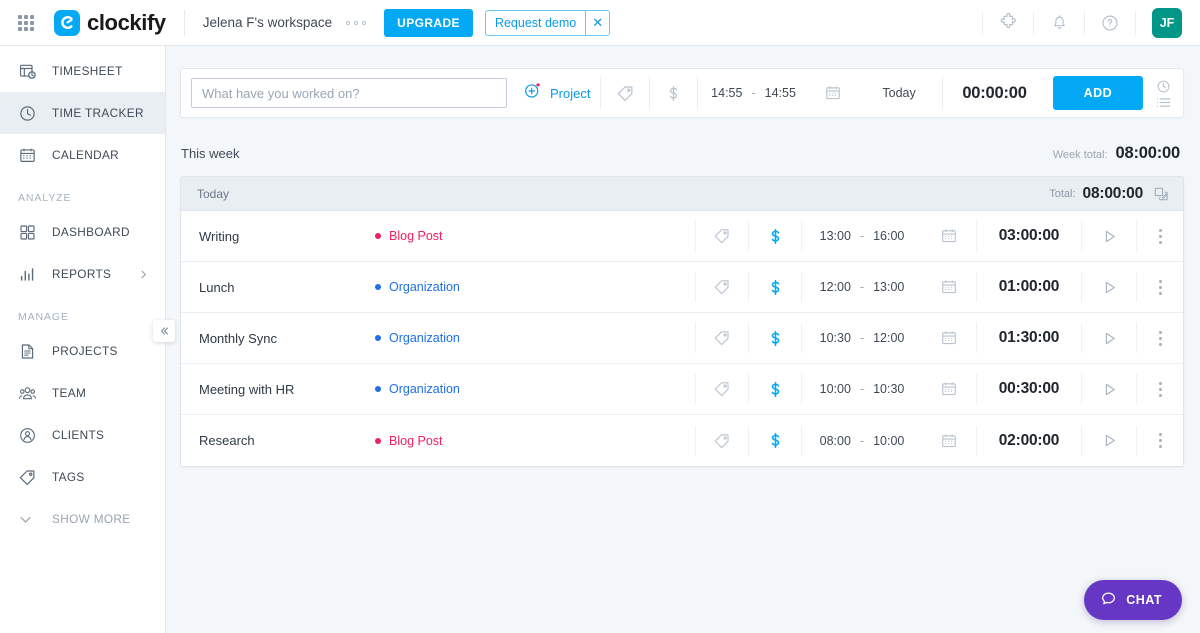 The image size is (1200, 633). What do you see at coordinates (1029, 236) in the screenshot?
I see `entry-duration: 03:00:00` at bounding box center [1029, 236].